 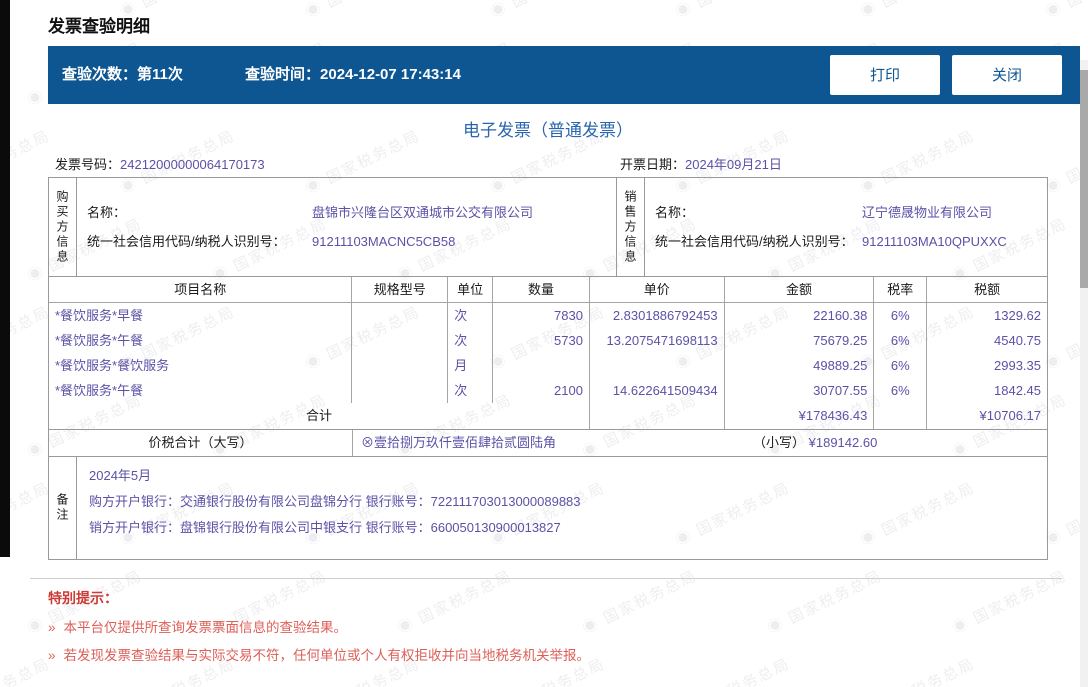 What do you see at coordinates (1007, 75) in the screenshot?
I see `close-button: 关闭` at bounding box center [1007, 75].